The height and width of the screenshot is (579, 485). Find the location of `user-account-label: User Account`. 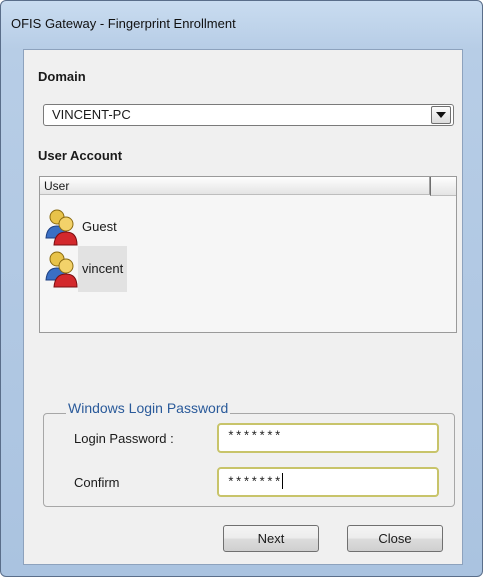

user-account-label: User Account is located at coordinates (80, 155).